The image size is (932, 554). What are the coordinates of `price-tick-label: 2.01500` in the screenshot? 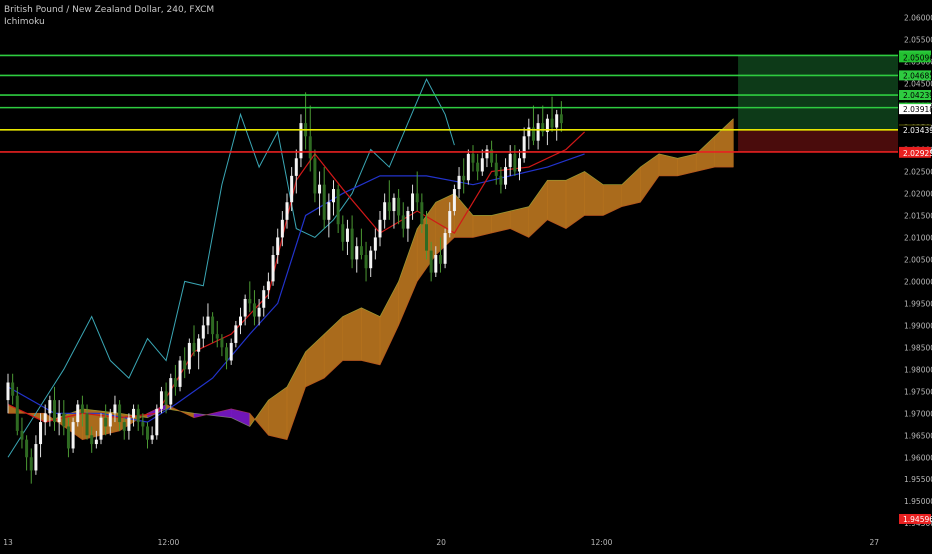 It's located at (918, 215).